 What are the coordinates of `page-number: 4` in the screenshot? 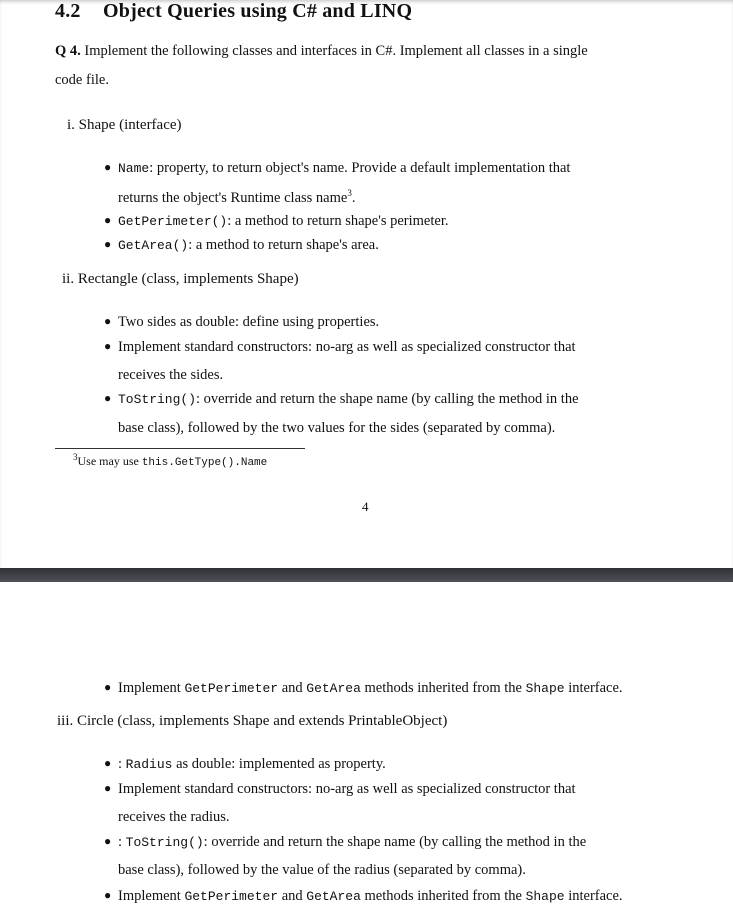 It's located at (365, 506).